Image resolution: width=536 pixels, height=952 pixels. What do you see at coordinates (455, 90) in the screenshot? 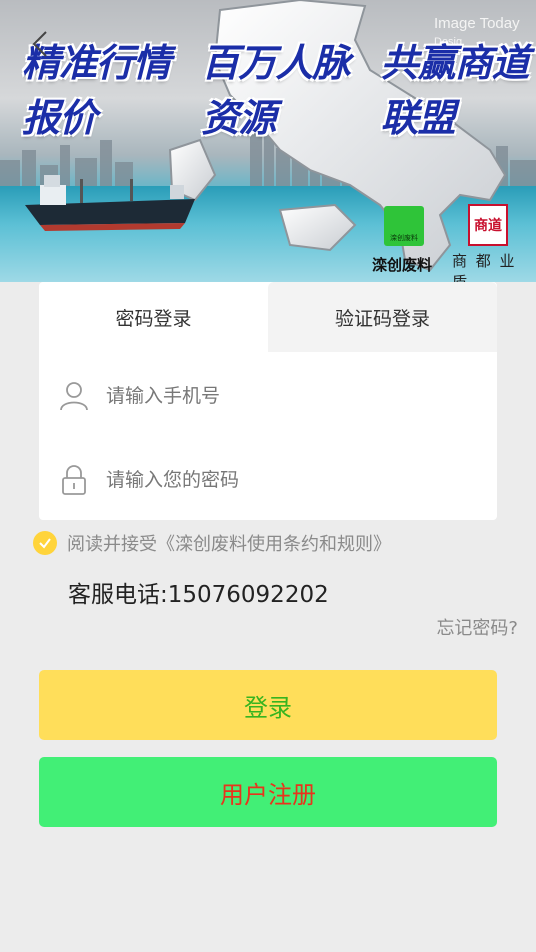
I see `slogan-item: 共赢商道联盟` at bounding box center [455, 90].